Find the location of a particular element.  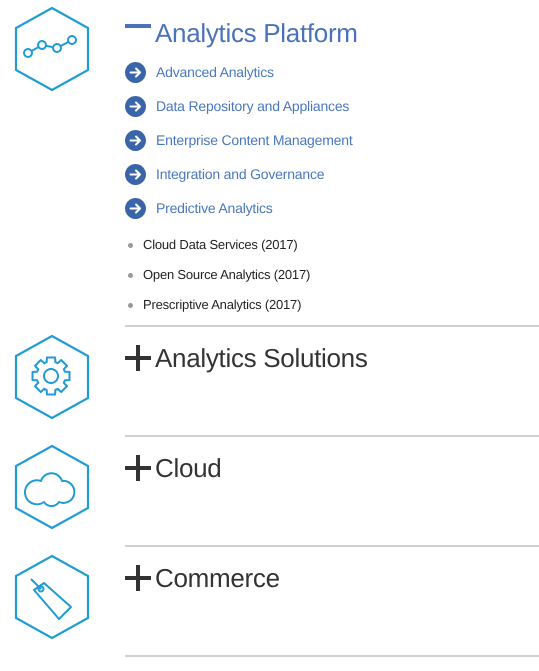

hexagon-cloud-icon is located at coordinates (52, 487).